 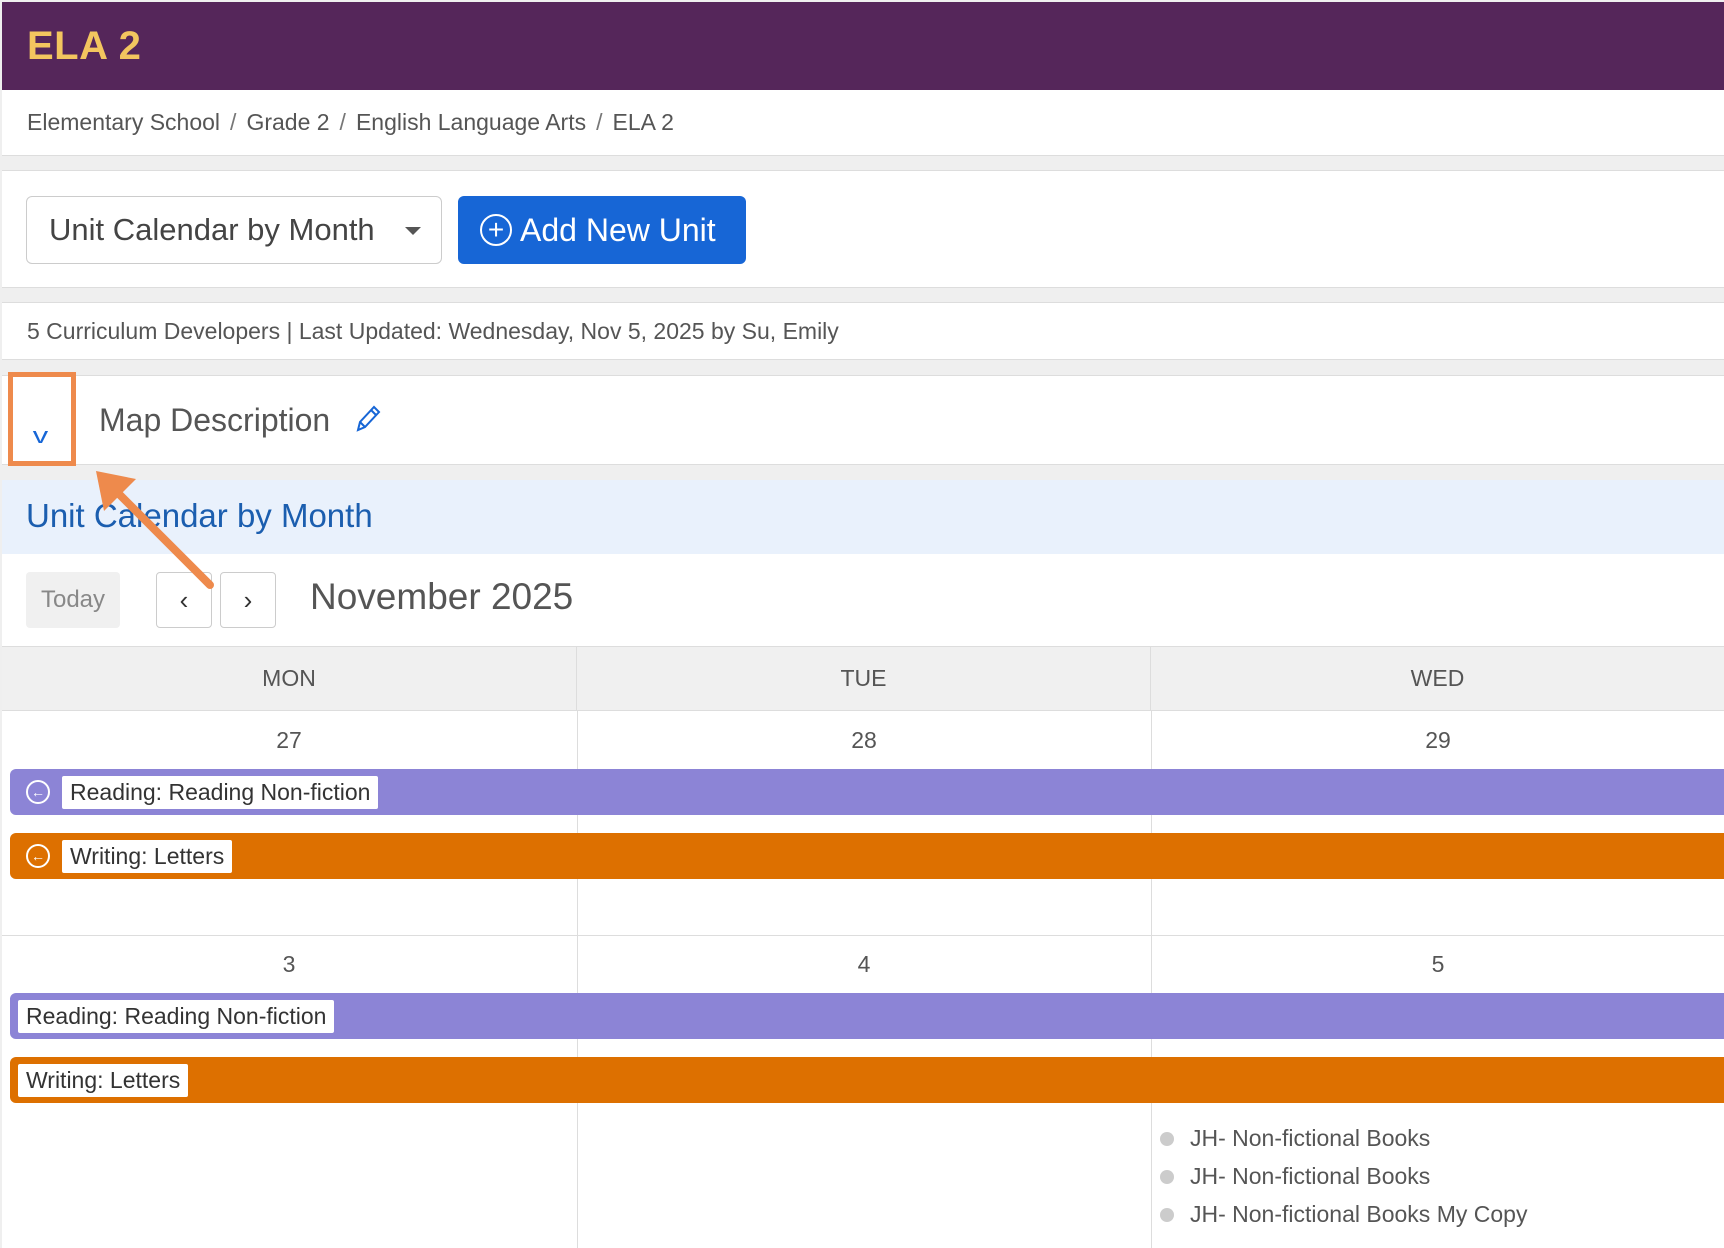 What do you see at coordinates (212, 229) in the screenshot?
I see `view-select-value: Unit Calendar by Month` at bounding box center [212, 229].